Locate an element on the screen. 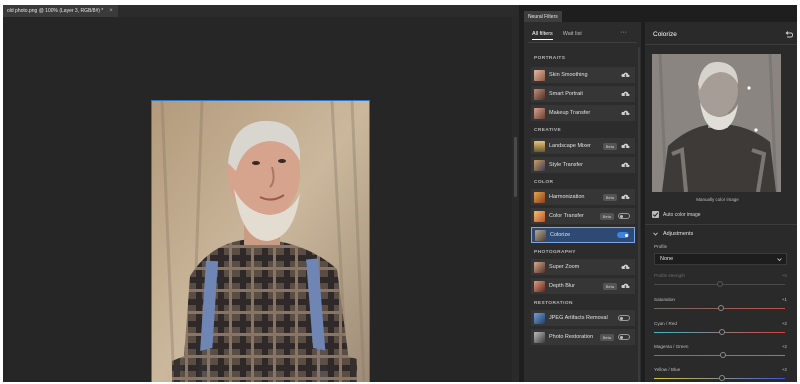 This screenshot has height=384, width=800. auto-color-label: Auto color image is located at coordinates (682, 215).